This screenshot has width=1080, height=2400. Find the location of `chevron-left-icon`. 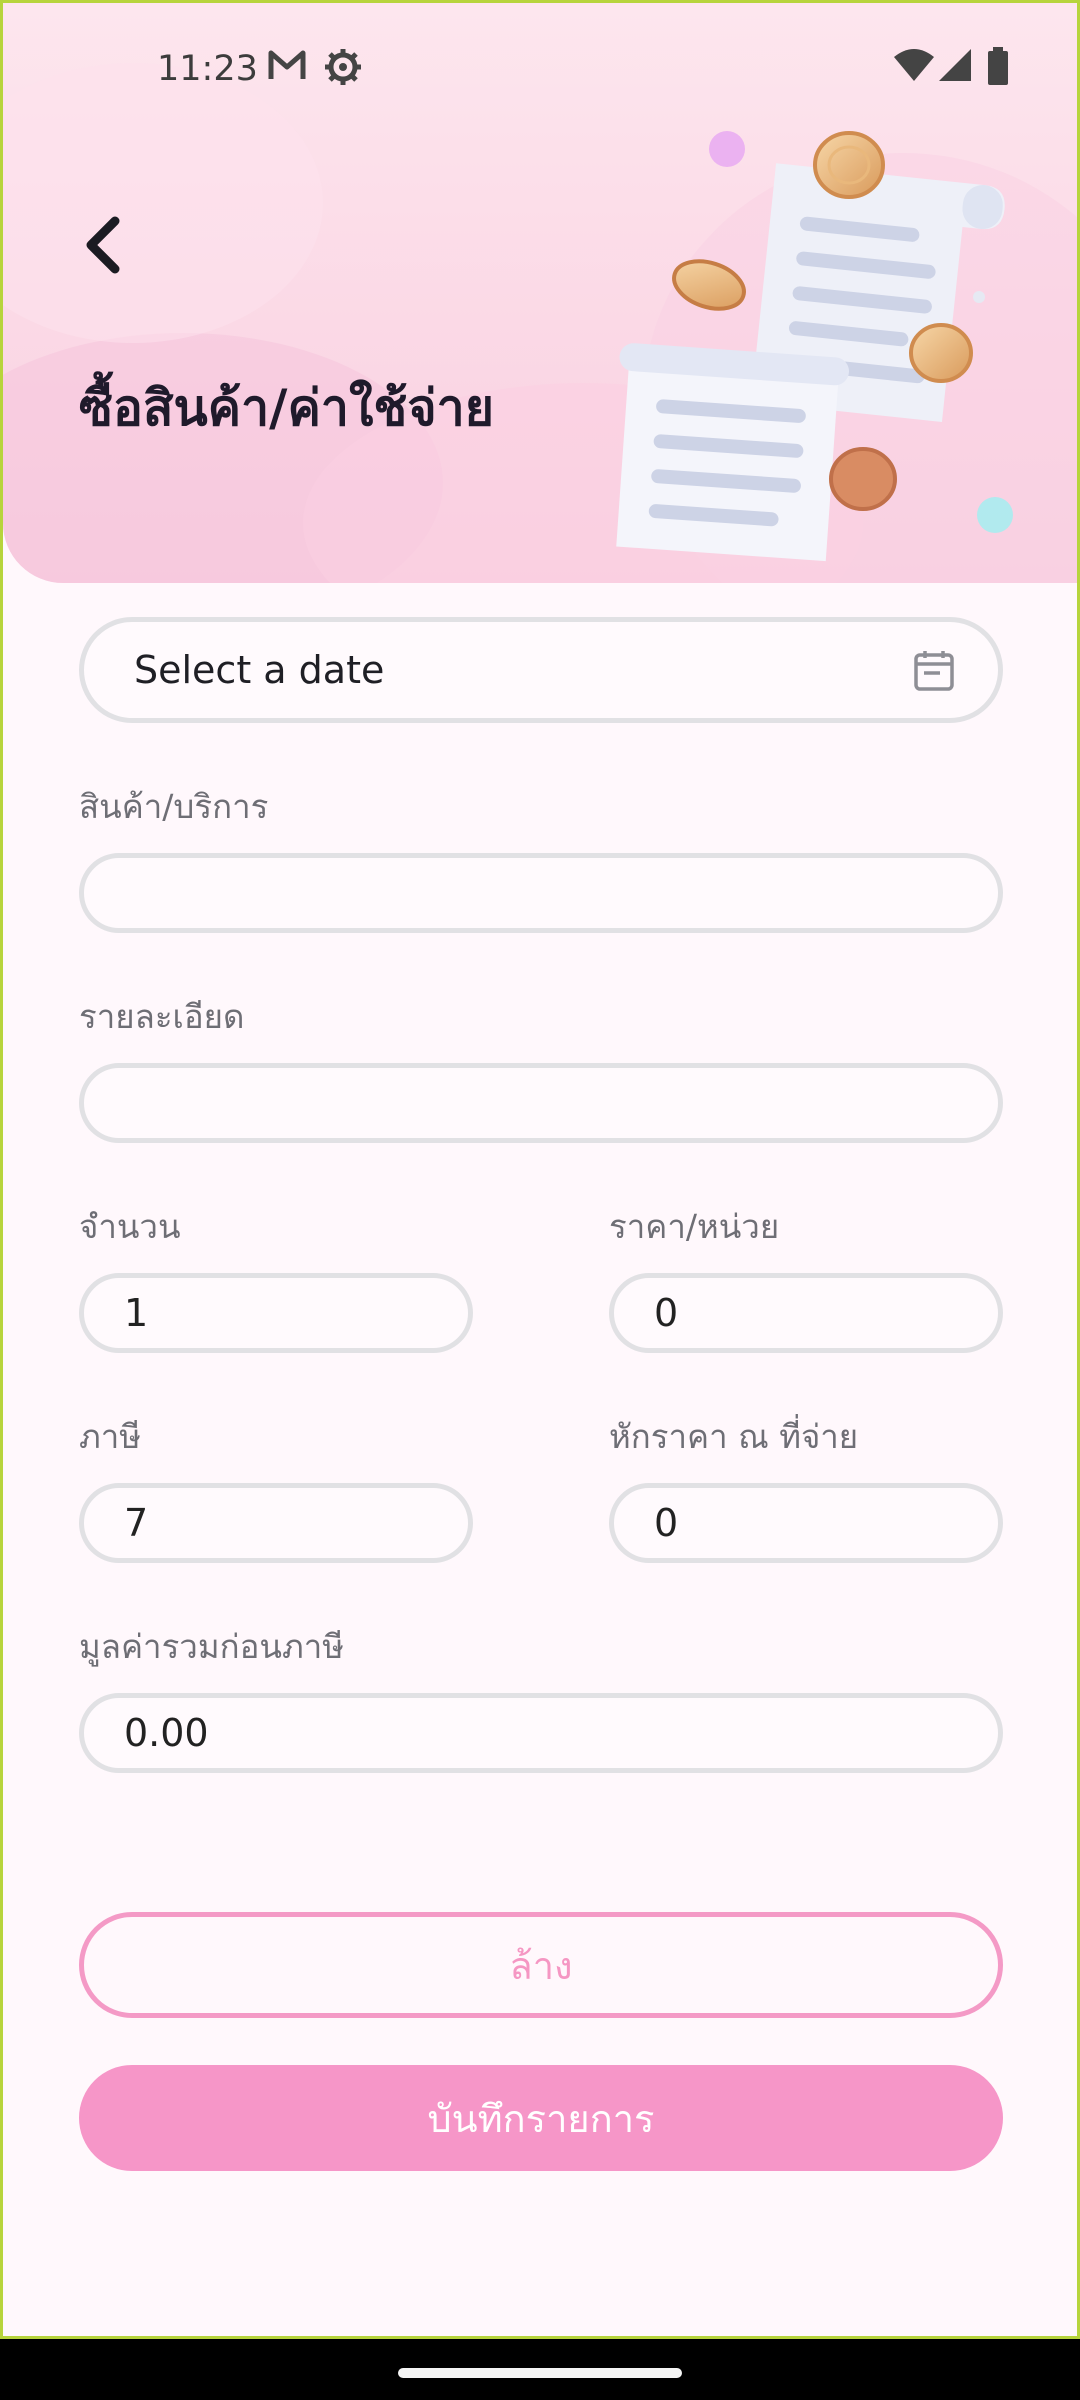

chevron-left-icon is located at coordinates (103, 245).